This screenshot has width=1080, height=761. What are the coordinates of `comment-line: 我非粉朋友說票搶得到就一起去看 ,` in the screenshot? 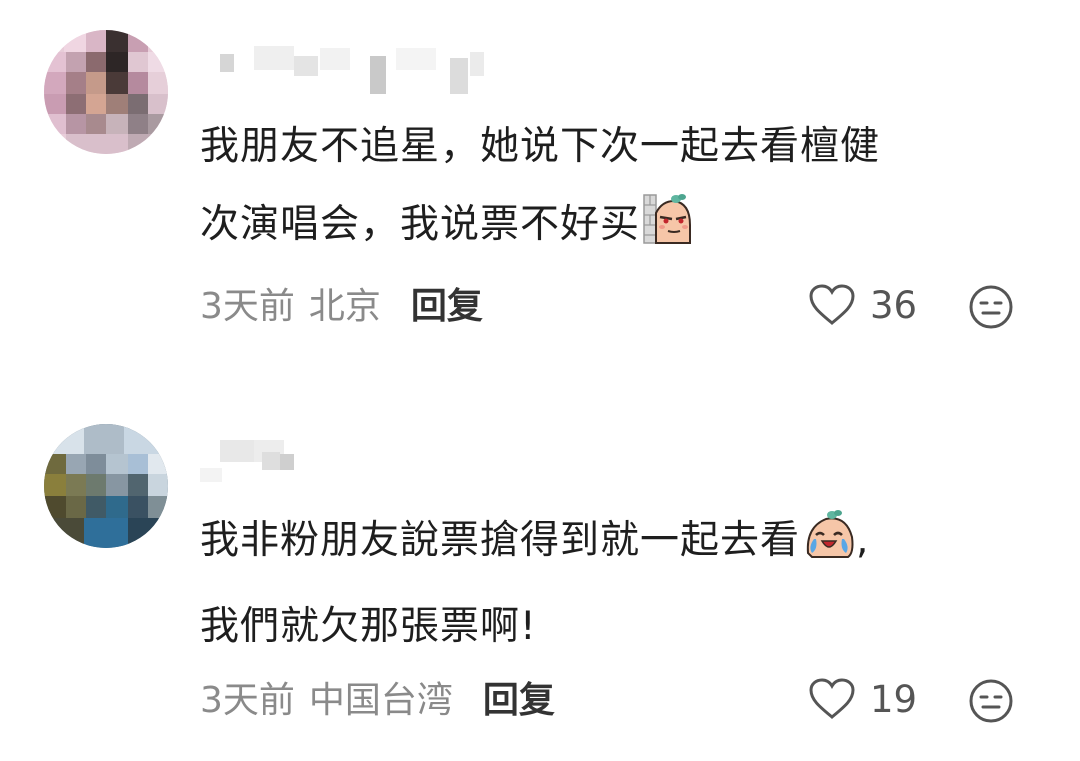 It's located at (615, 545).